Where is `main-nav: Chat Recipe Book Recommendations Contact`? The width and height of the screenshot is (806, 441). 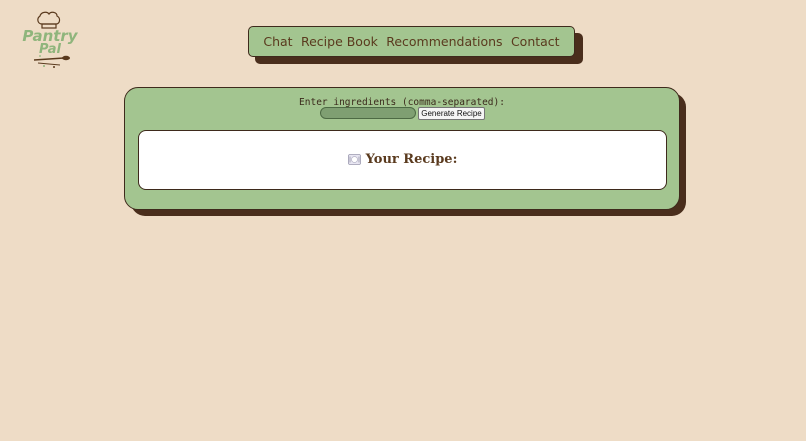
main-nav: Chat Recipe Book Recommendations Contact is located at coordinates (411, 41).